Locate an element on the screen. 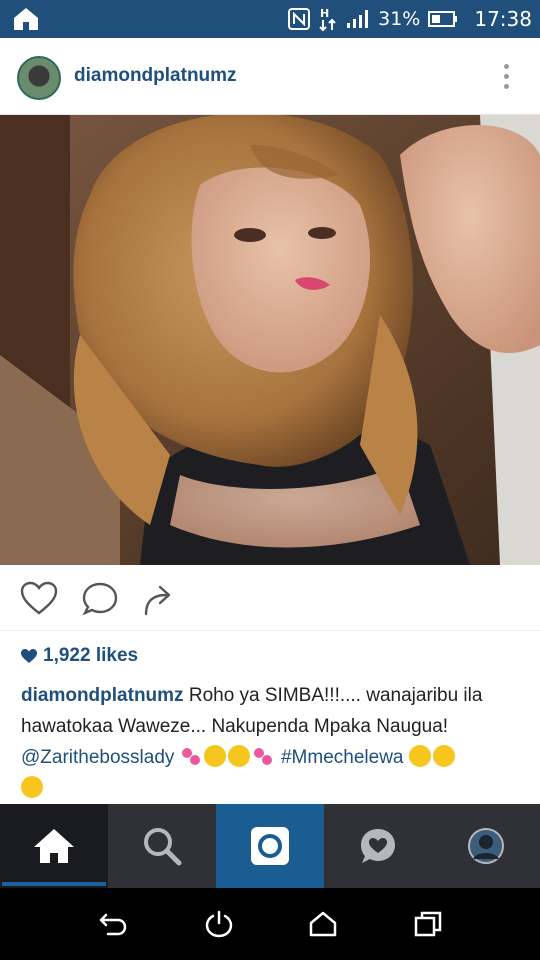 The image size is (540, 960). clock: 17:38 is located at coordinates (503, 19).